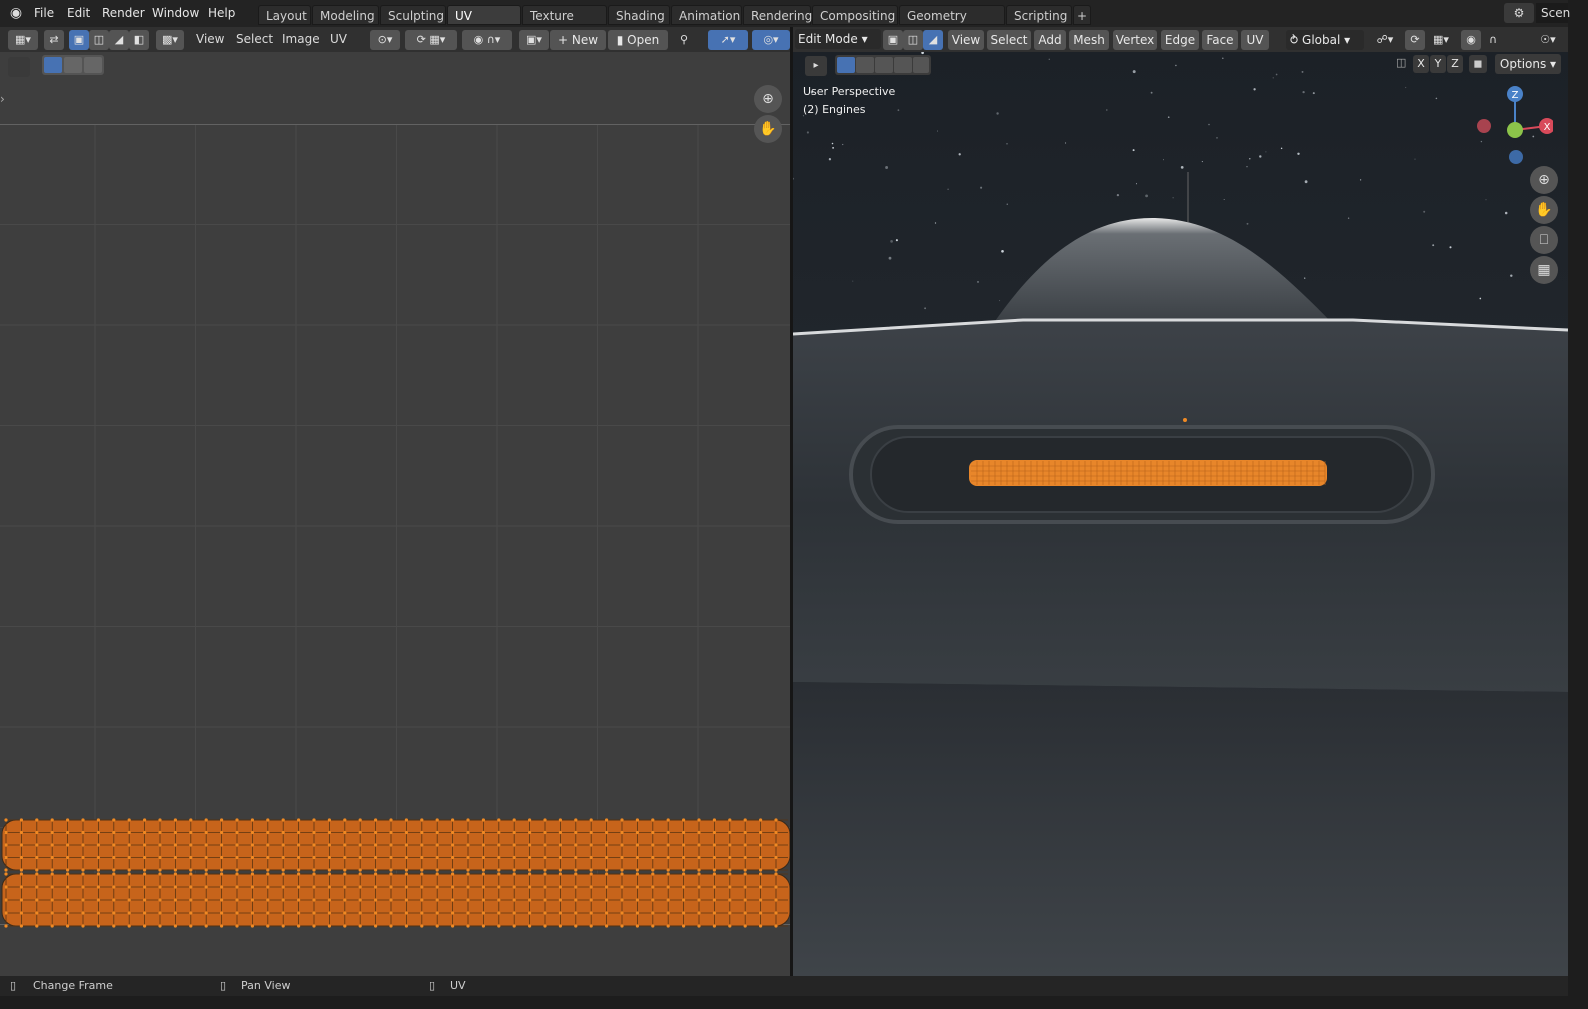  Describe the element at coordinates (893, 40) in the screenshot. I see `vertex-mode-icon: ▣` at that location.